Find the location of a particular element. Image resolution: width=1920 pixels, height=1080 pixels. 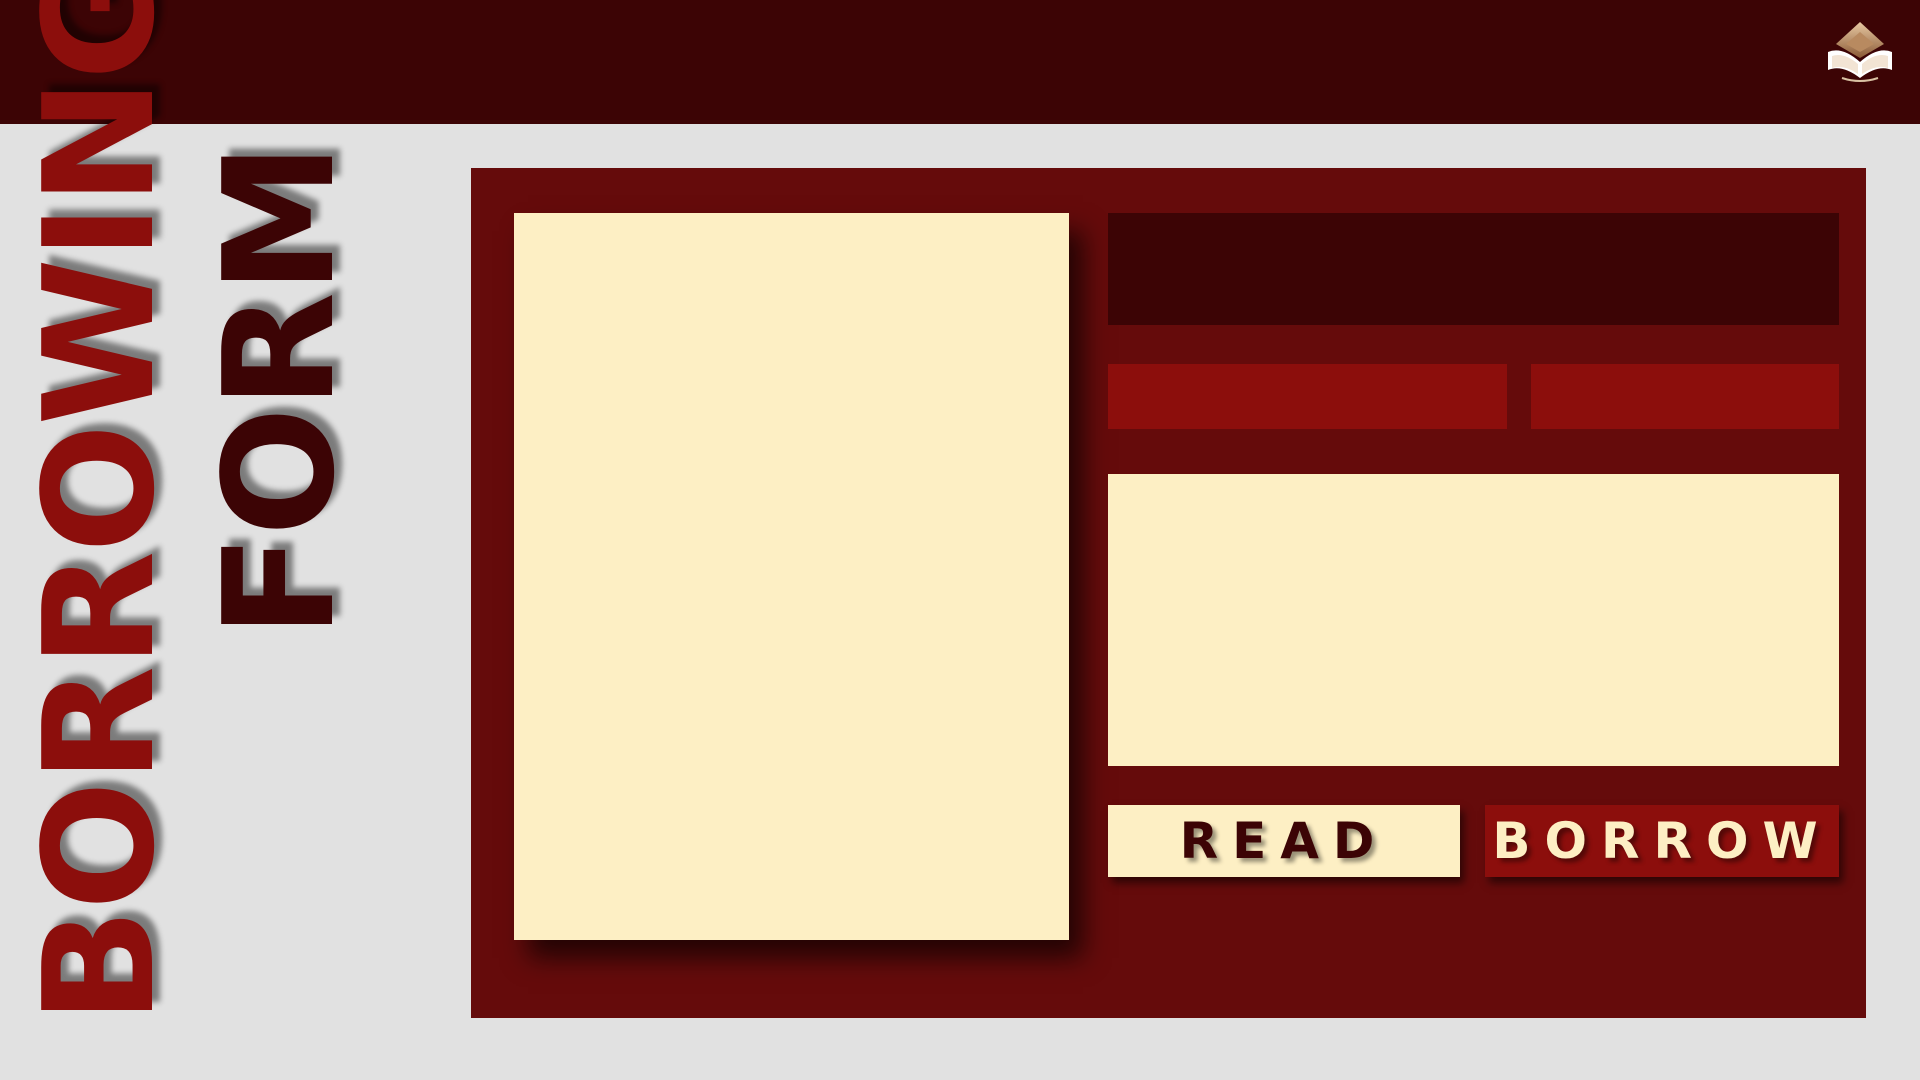

open-book-logo-icon is located at coordinates (1860, 52).